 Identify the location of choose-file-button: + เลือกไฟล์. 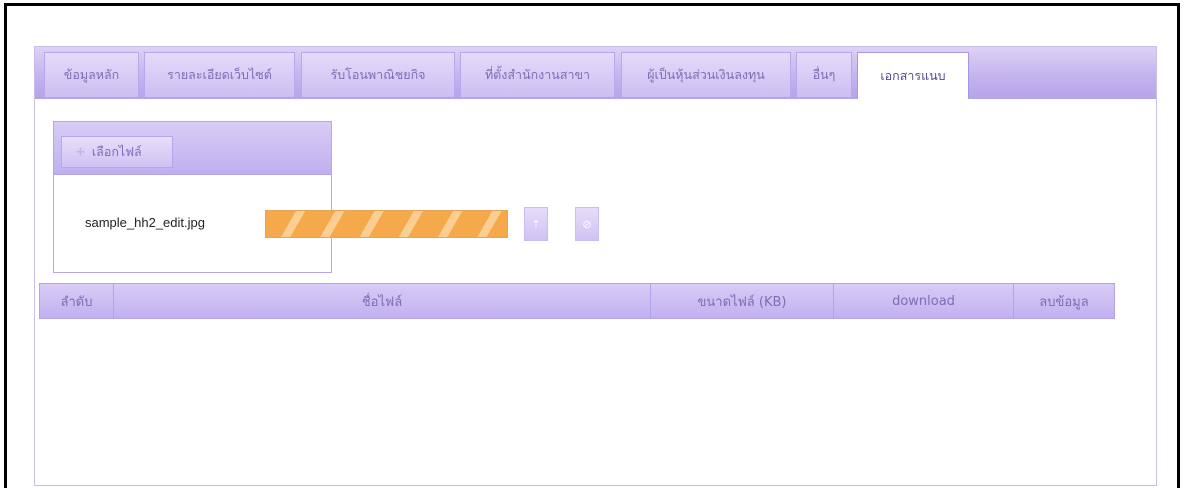
(117, 152).